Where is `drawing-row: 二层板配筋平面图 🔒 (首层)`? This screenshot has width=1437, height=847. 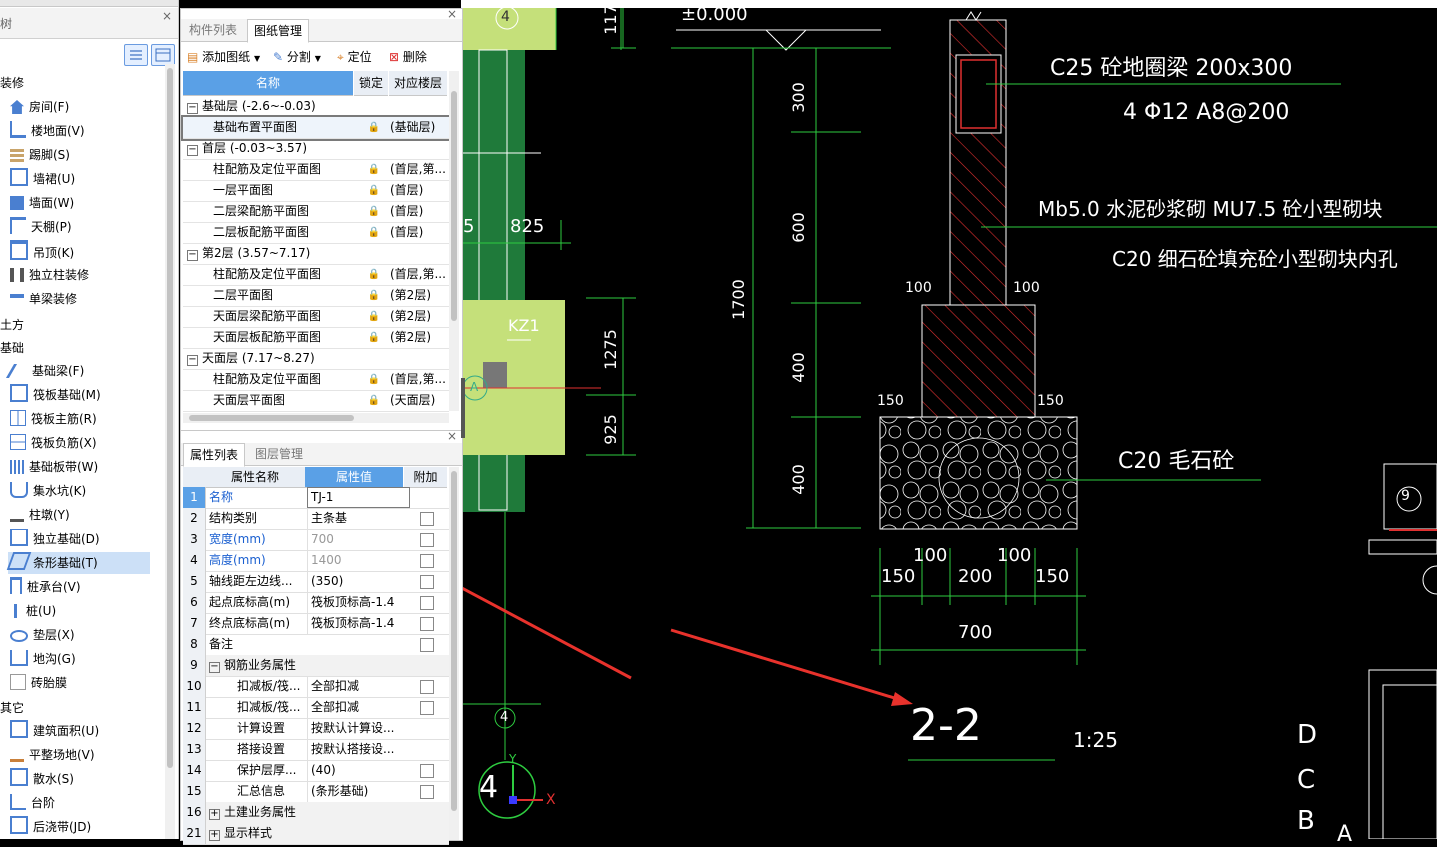
drawing-row: 二层板配筋平面图 🔒 (首层) is located at coordinates (316, 233).